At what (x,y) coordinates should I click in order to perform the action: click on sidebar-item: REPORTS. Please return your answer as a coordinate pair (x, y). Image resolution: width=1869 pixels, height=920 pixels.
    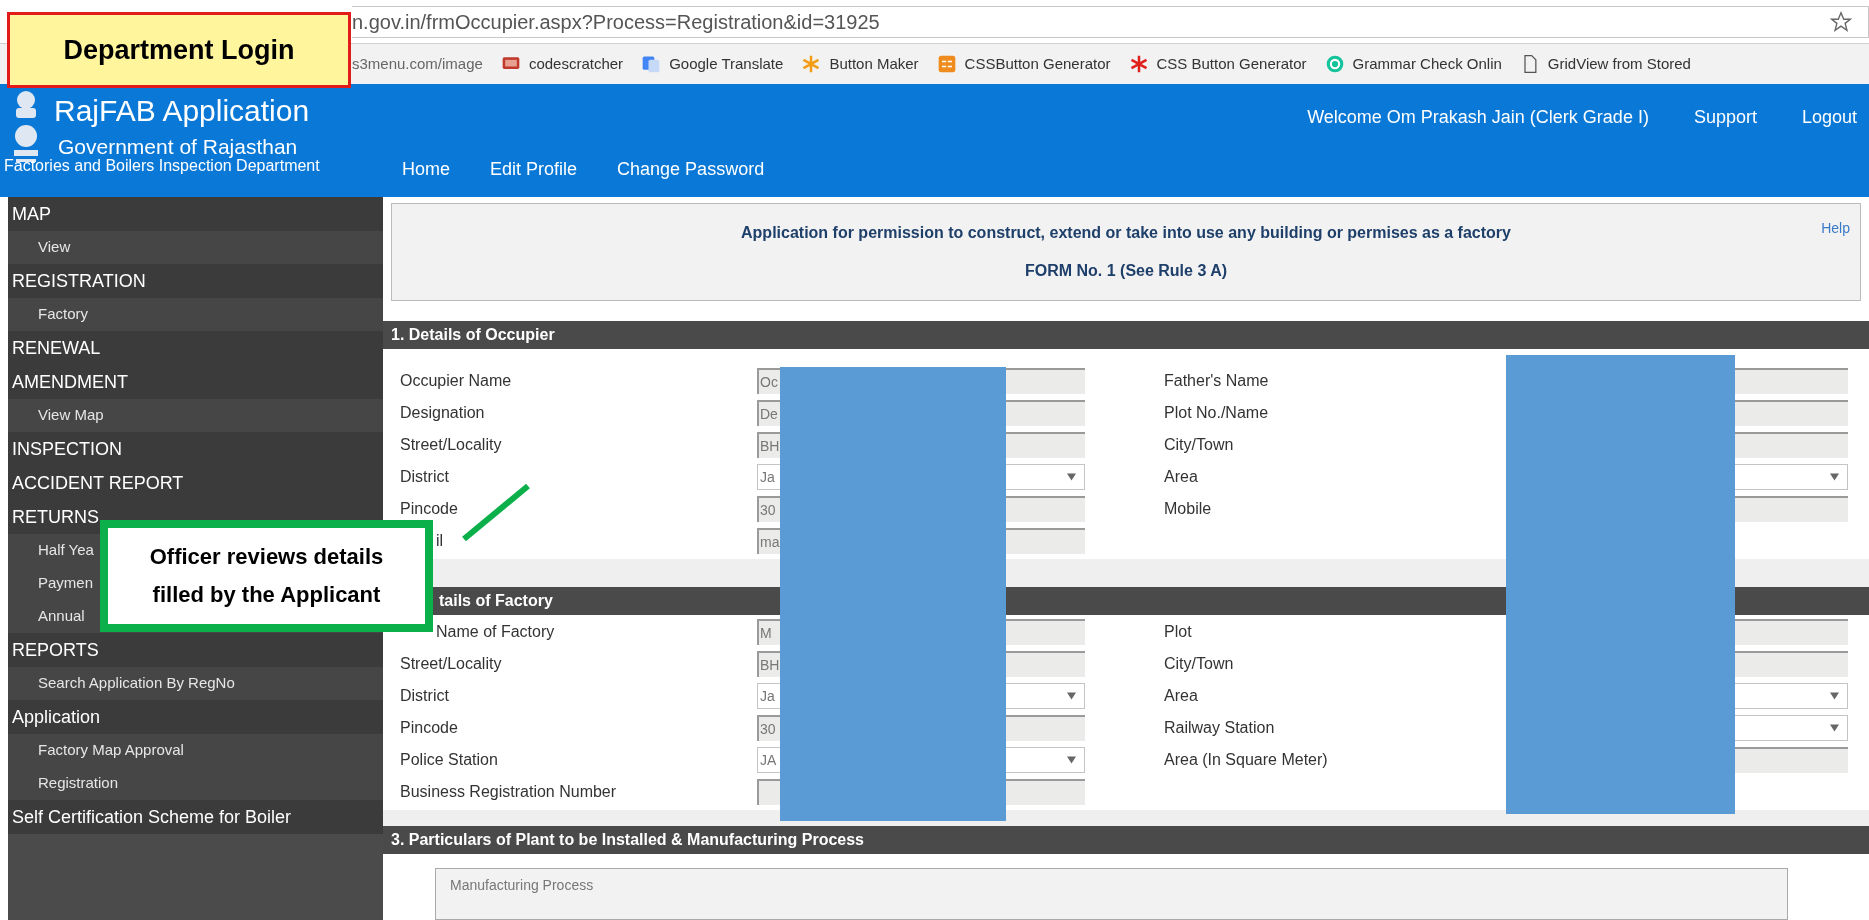
    Looking at the image, I should click on (55, 650).